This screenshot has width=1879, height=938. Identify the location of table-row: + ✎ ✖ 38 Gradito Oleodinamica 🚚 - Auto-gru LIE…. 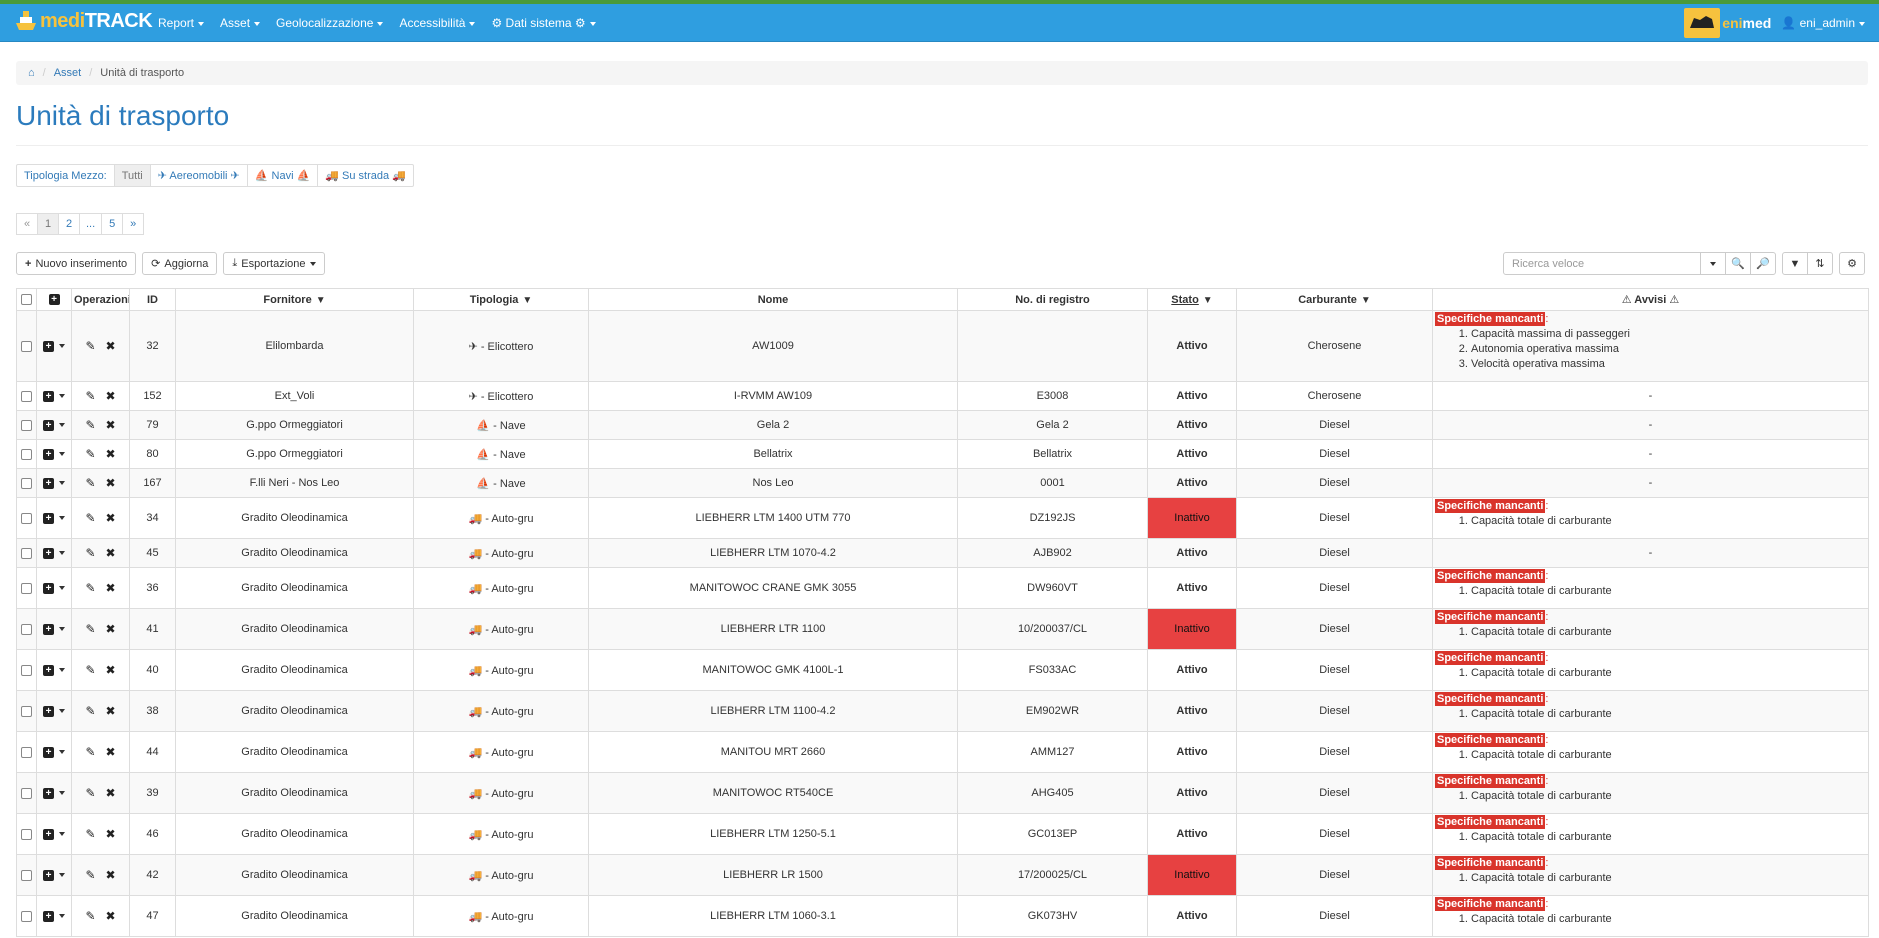
(942, 711).